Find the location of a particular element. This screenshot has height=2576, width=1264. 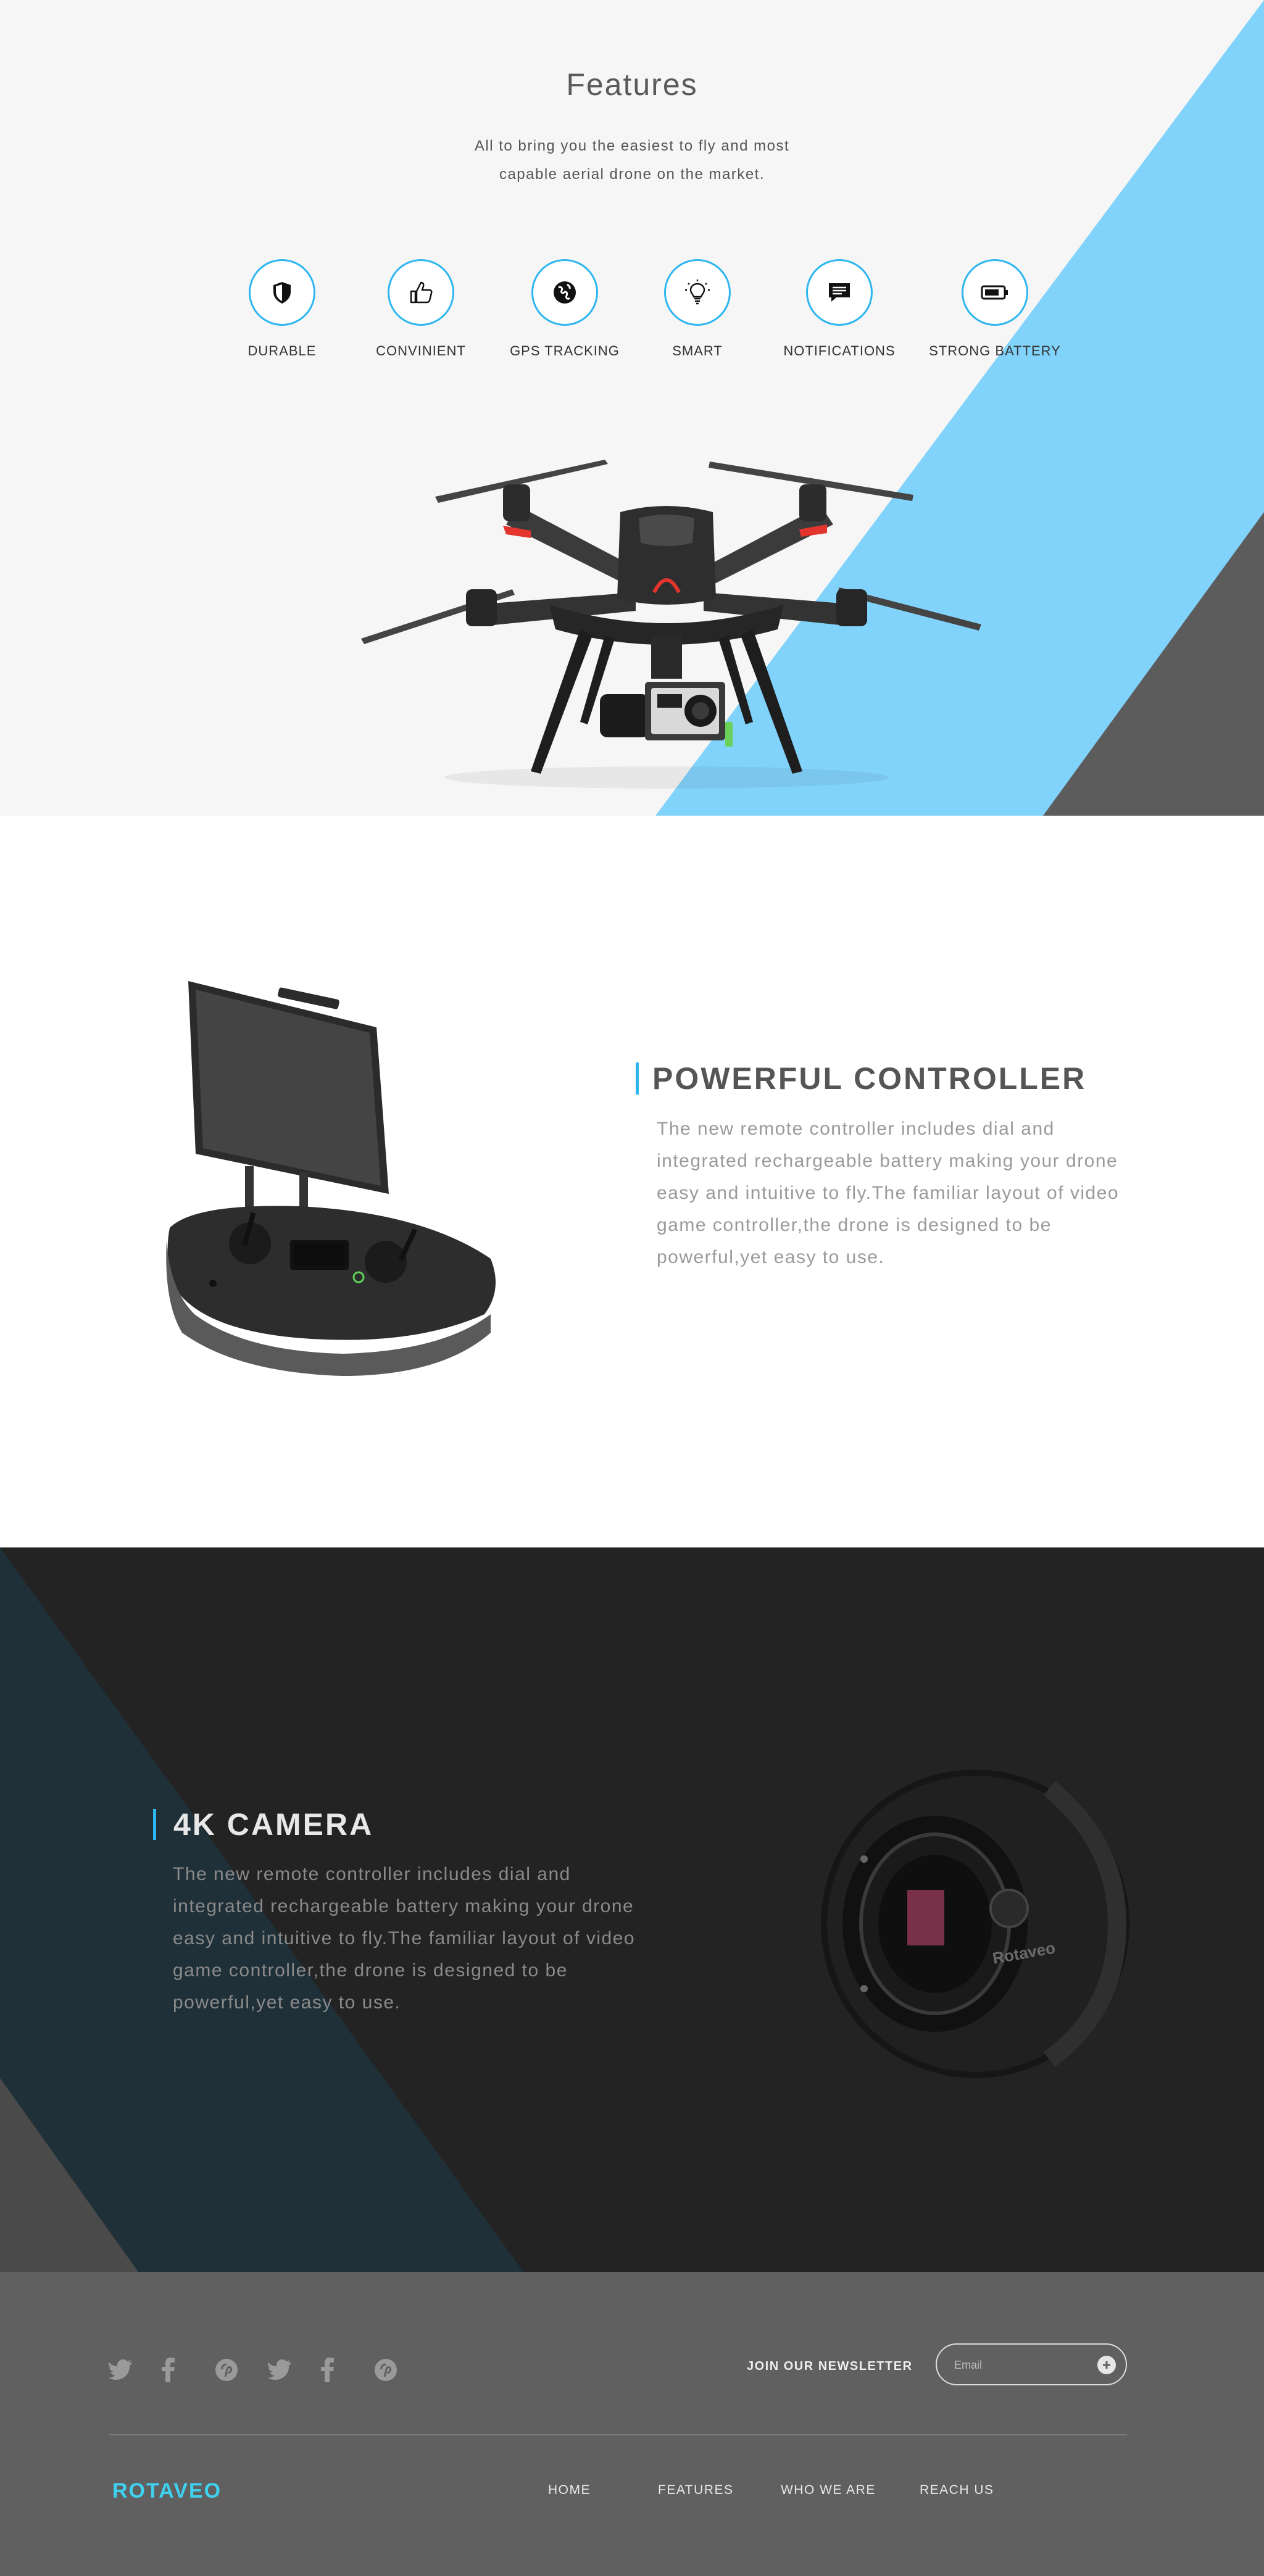

thumbs-up-icon is located at coordinates (421, 292).